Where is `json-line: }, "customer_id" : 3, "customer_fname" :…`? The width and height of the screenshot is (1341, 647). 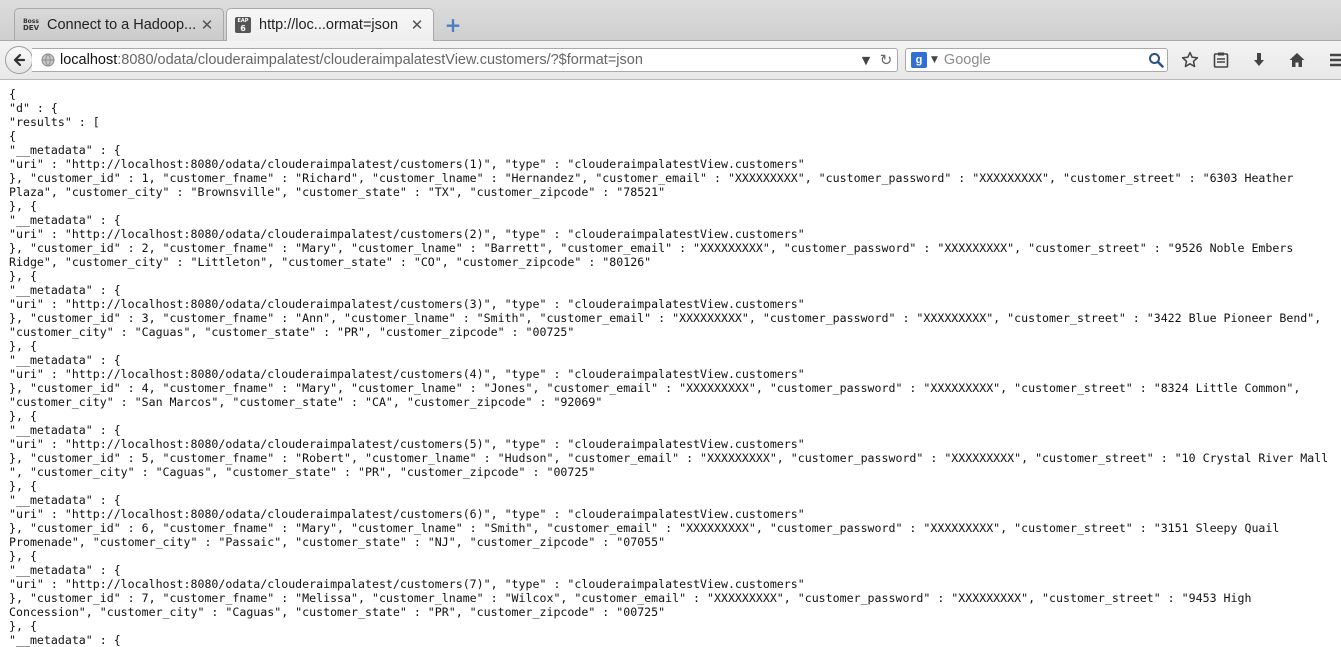 json-line: }, "customer_id" : 3, "customer_fname" :… is located at coordinates (665, 318).